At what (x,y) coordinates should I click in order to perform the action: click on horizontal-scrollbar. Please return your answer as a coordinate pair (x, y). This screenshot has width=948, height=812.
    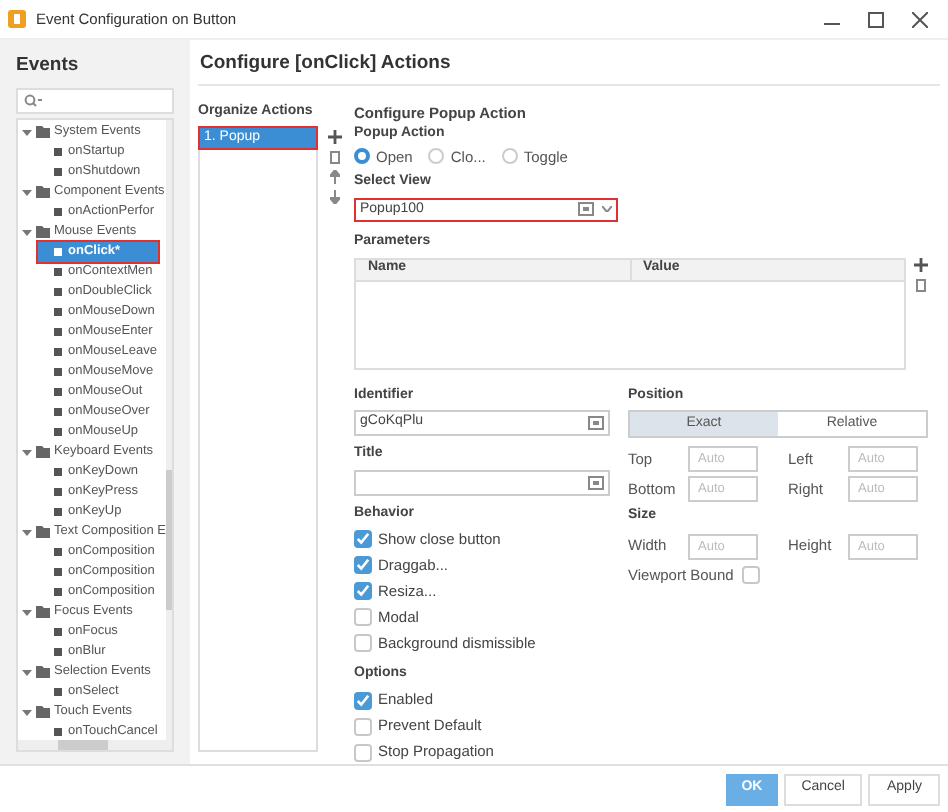
    Looking at the image, I should click on (95, 745).